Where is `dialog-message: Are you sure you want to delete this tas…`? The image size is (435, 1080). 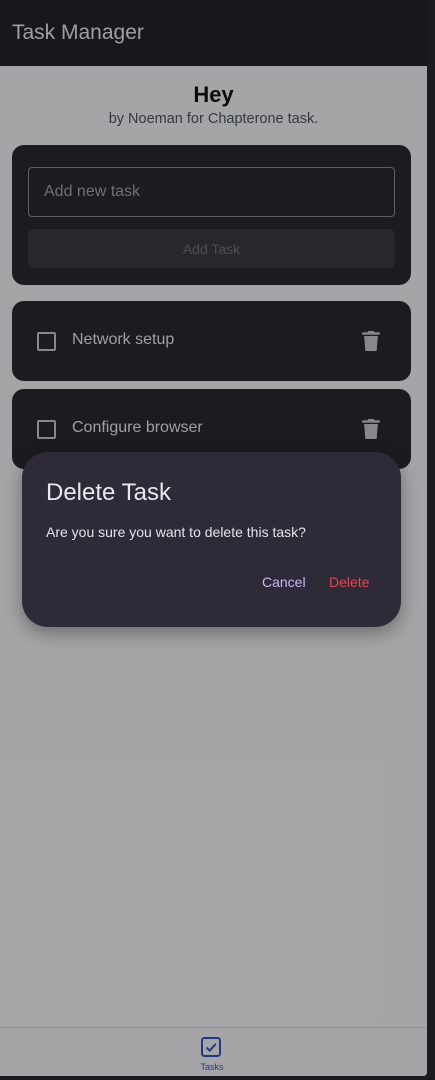 dialog-message: Are you sure you want to delete this tas… is located at coordinates (176, 532).